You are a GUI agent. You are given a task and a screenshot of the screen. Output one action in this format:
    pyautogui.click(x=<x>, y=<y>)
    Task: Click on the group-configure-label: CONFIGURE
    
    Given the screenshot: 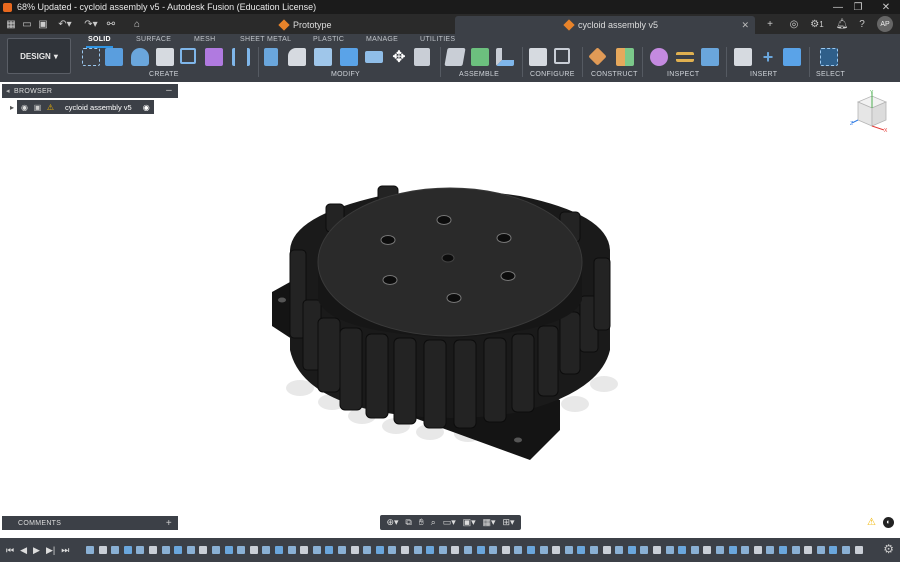 What is the action you would take?
    pyautogui.click(x=552, y=74)
    